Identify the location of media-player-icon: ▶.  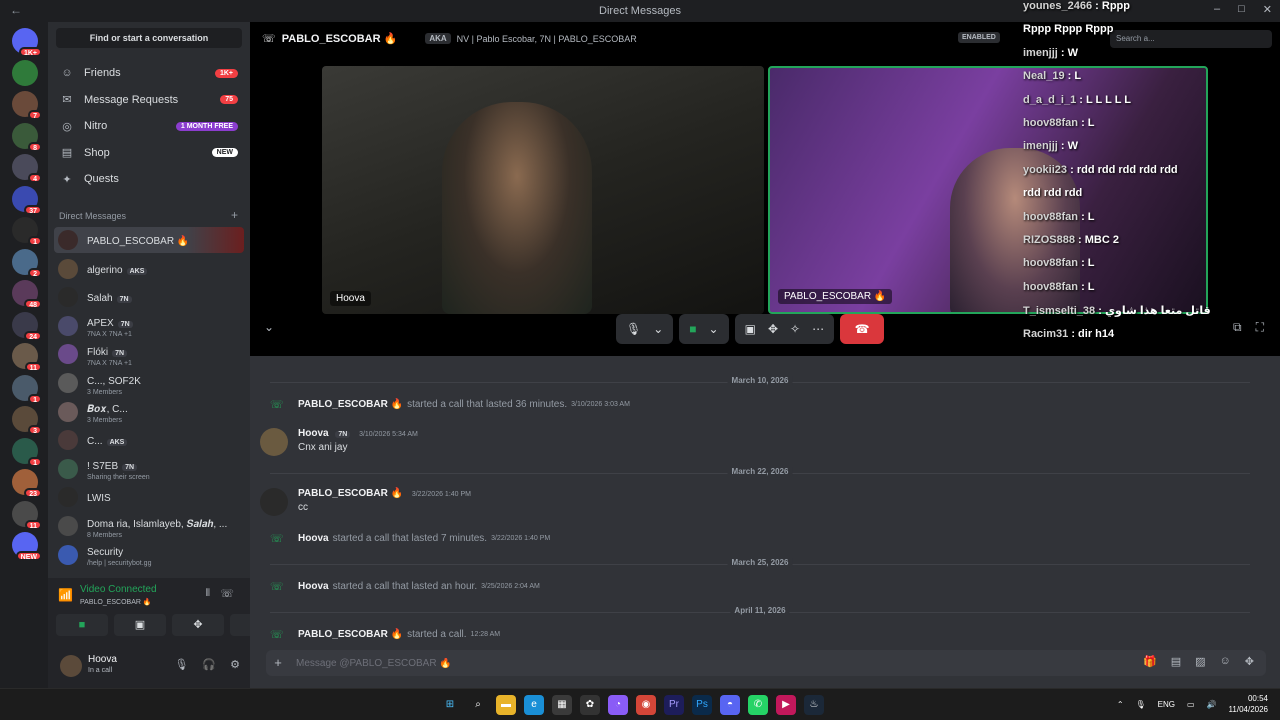
(786, 705).